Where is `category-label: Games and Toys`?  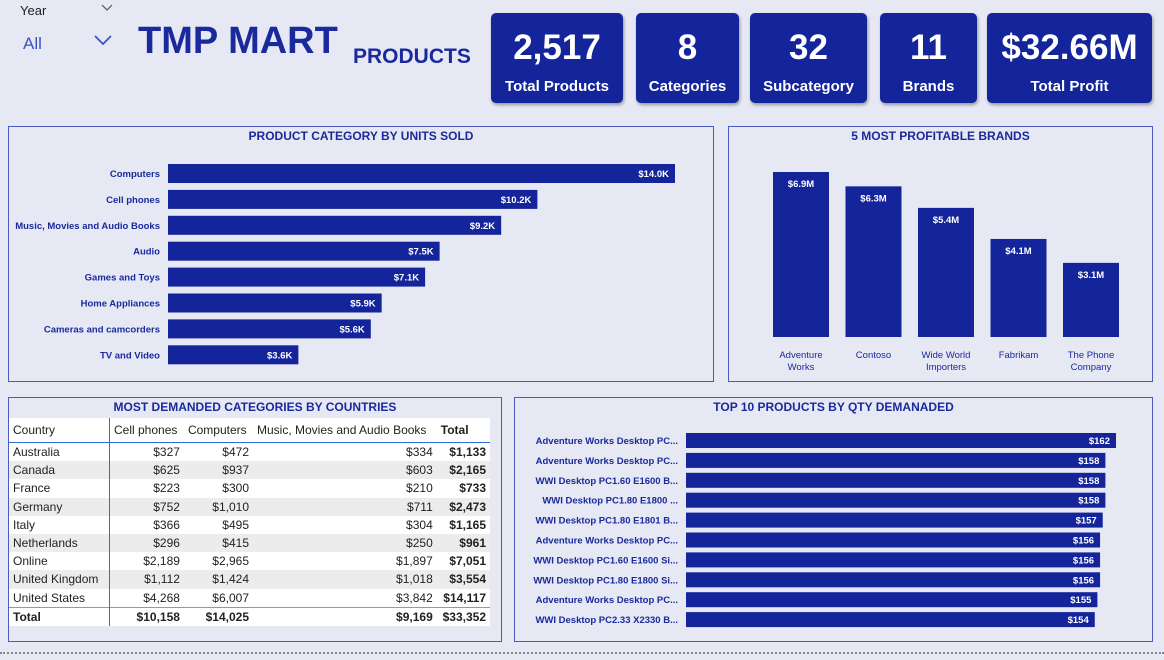
category-label: Games and Toys is located at coordinates (122, 278).